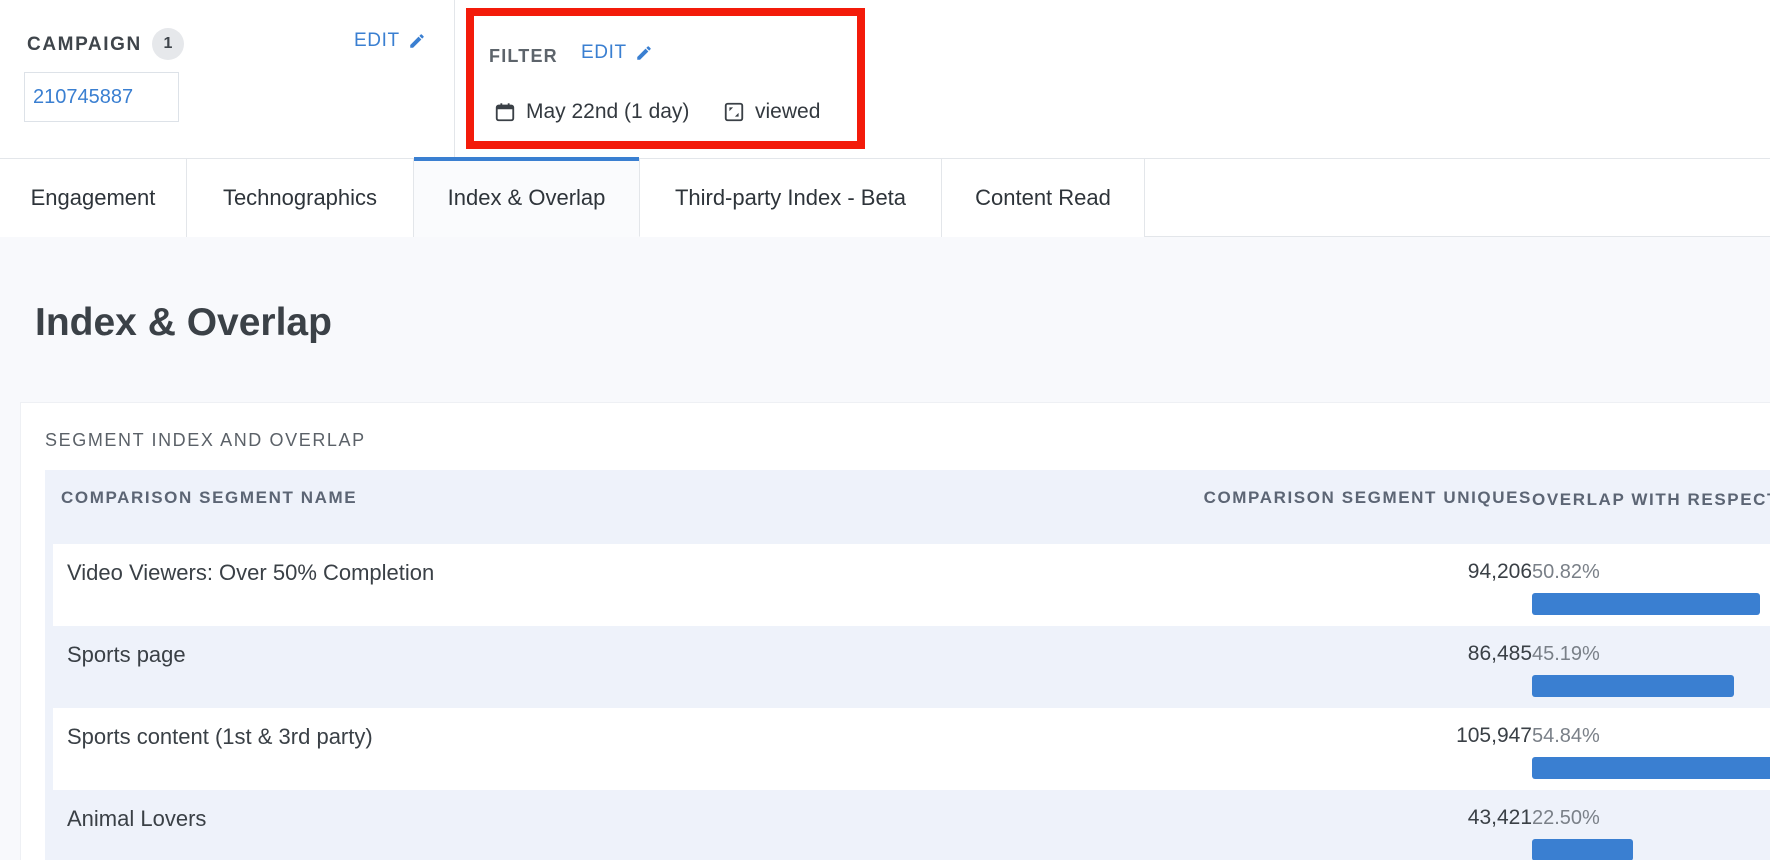 This screenshot has height=860, width=1770. I want to click on campaign-section: CAMPAIGN 1 EDIT 210745887, so click(227, 79).